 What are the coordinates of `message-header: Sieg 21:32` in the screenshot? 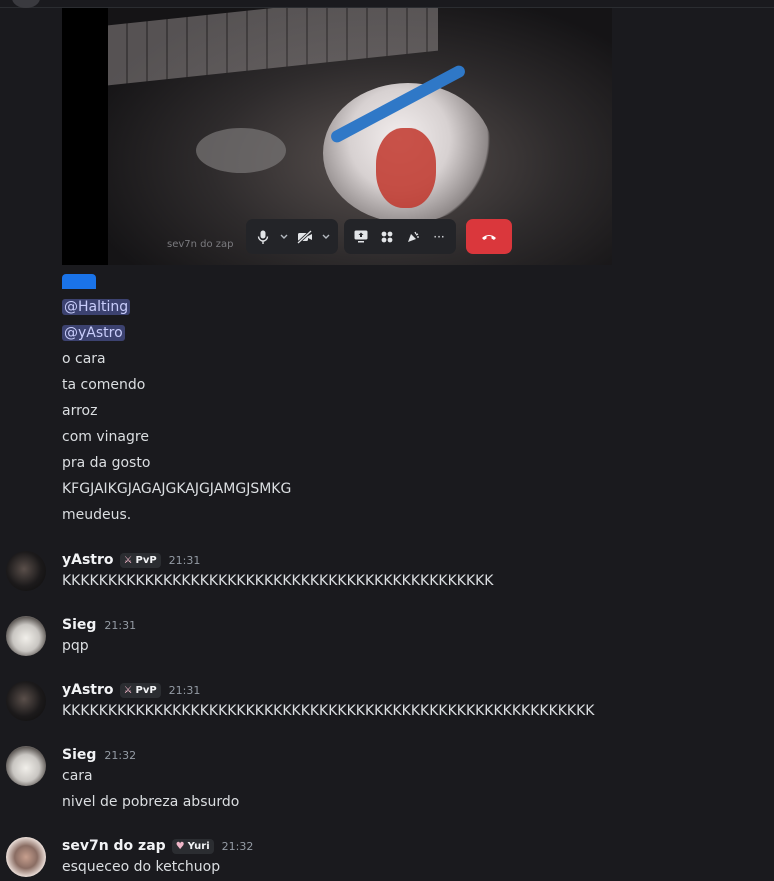 It's located at (99, 755).